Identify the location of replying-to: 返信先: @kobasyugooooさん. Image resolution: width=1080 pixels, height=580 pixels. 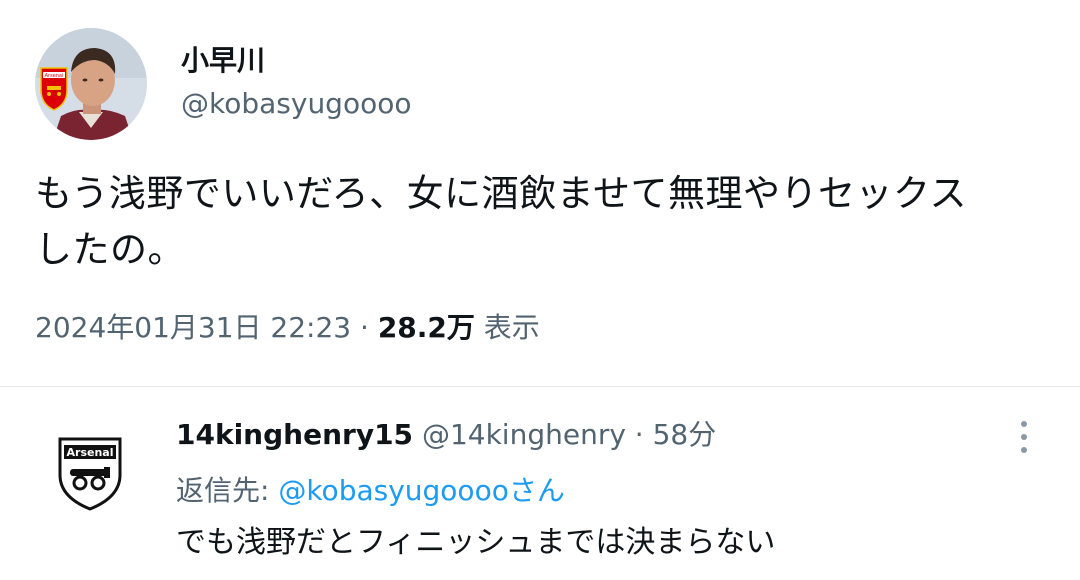
(370, 491).